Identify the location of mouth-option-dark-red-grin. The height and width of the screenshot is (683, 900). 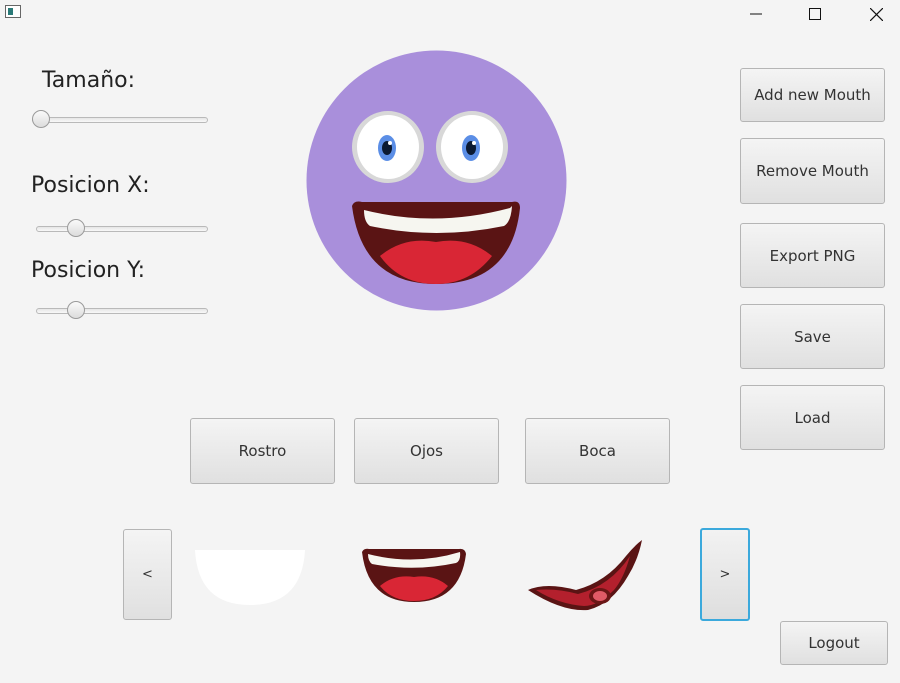
(586, 575).